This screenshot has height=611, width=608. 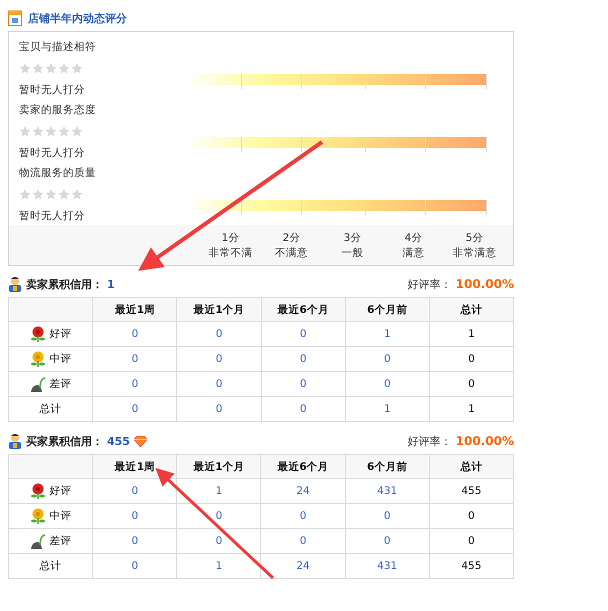 I want to click on column-header: 总计, so click(x=471, y=310).